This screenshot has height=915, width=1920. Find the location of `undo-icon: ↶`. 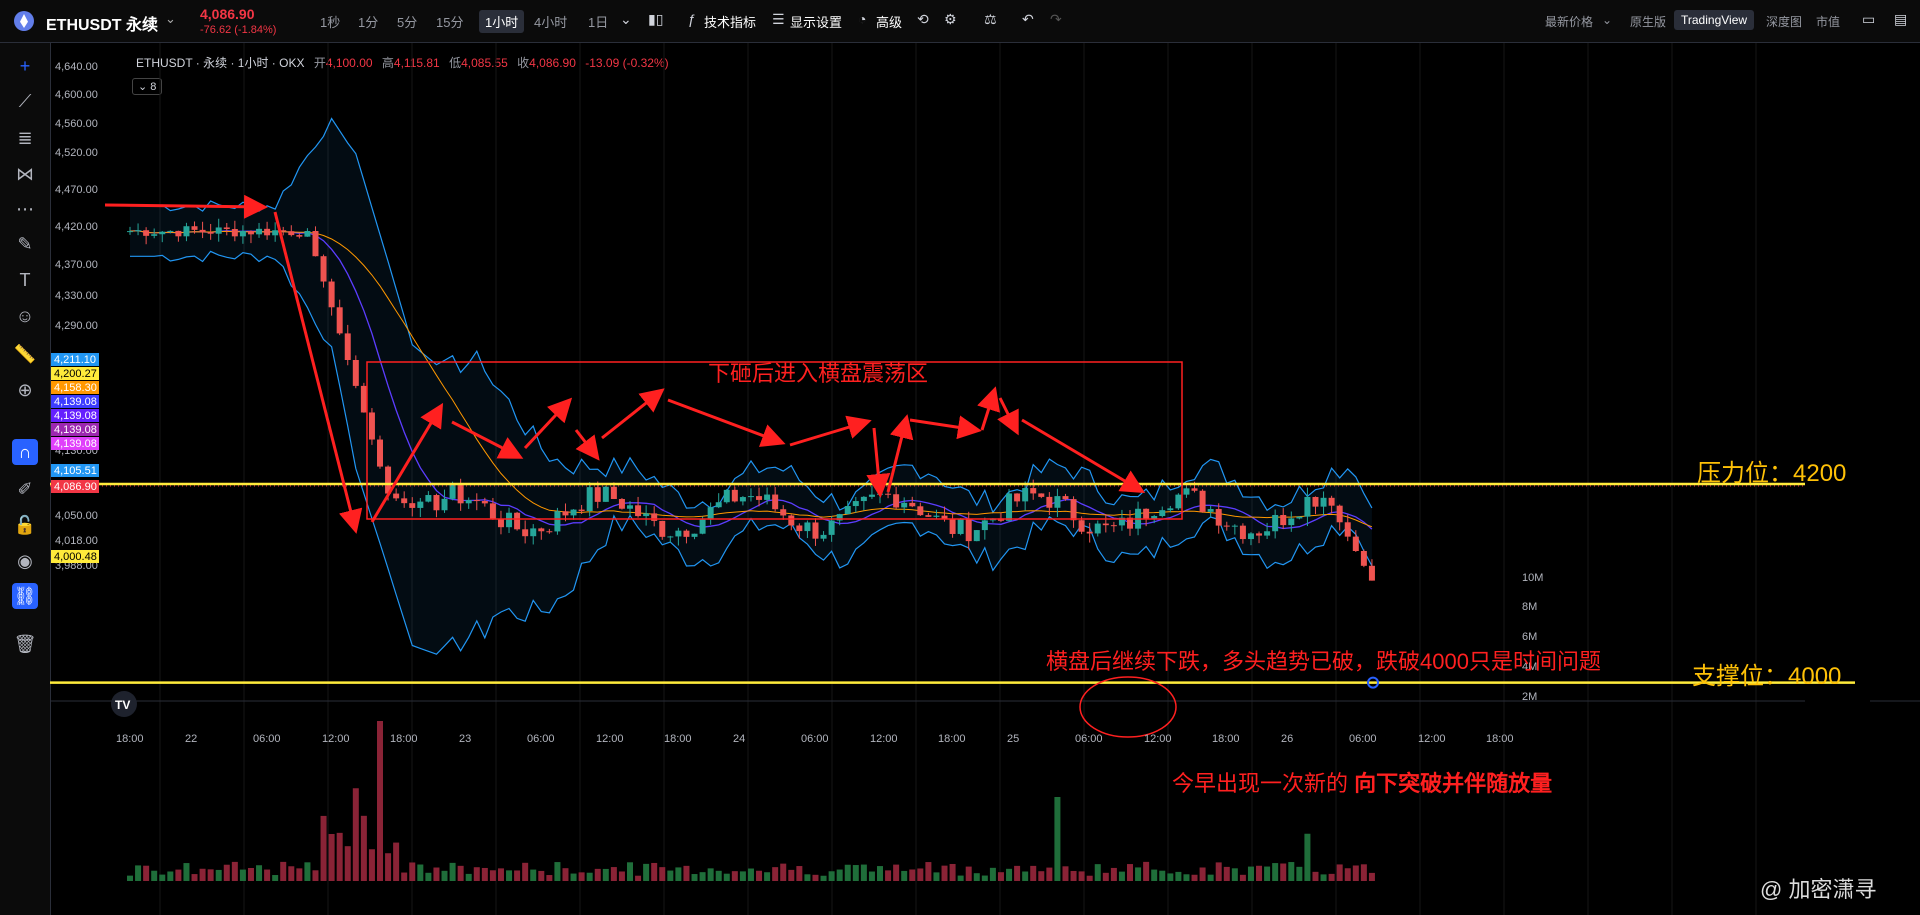

undo-icon: ↶ is located at coordinates (1028, 19).